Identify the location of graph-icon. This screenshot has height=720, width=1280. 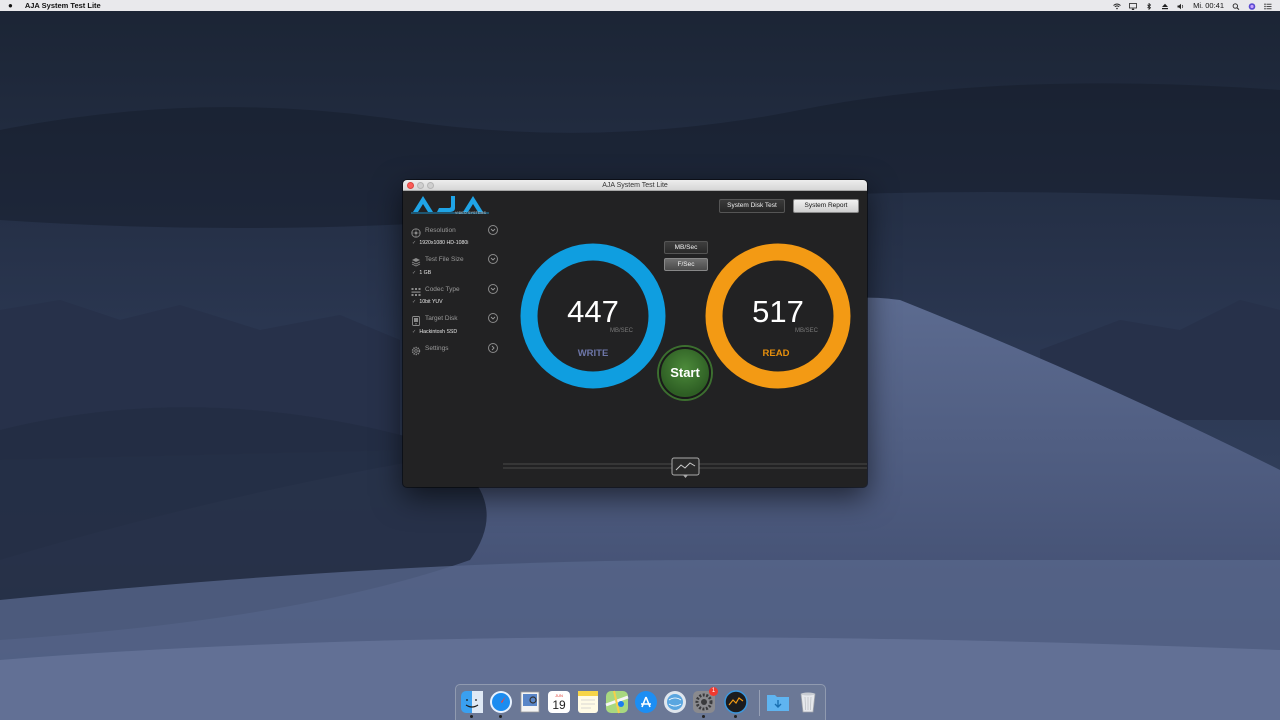
(685, 467).